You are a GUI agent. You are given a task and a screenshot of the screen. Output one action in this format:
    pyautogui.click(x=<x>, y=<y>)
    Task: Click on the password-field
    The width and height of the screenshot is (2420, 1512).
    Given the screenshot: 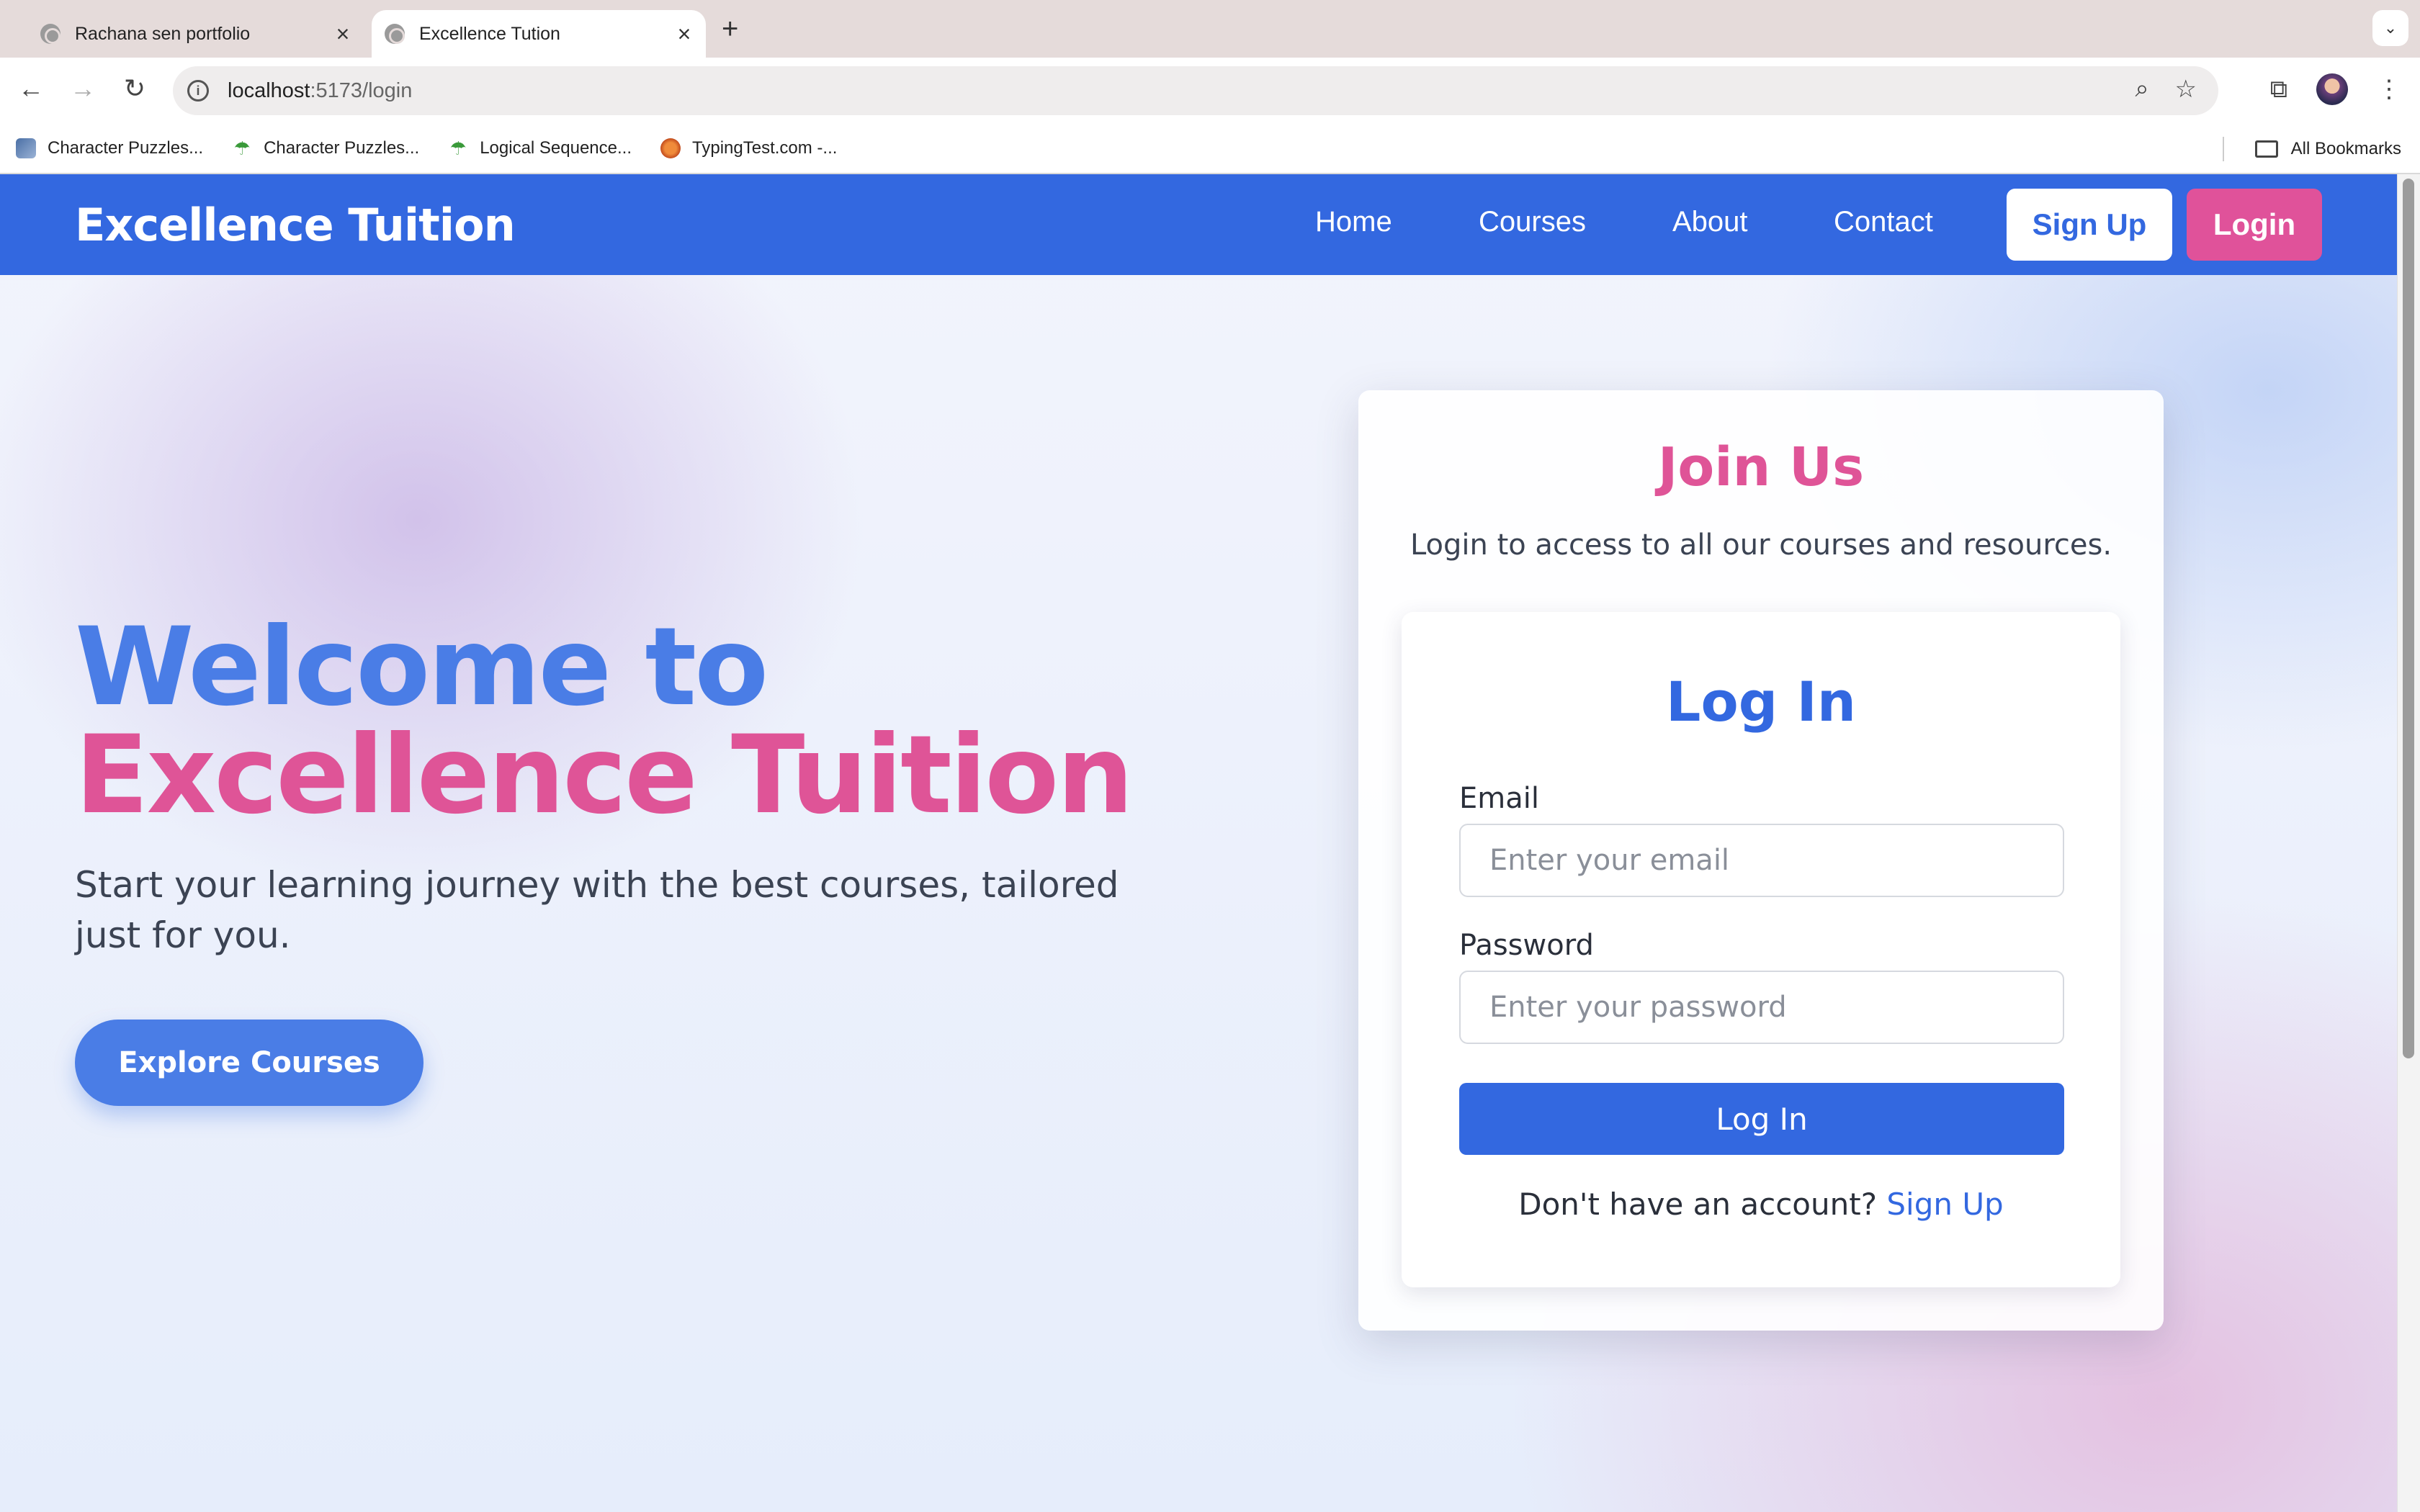 What is the action you would take?
    pyautogui.click(x=1761, y=1007)
    